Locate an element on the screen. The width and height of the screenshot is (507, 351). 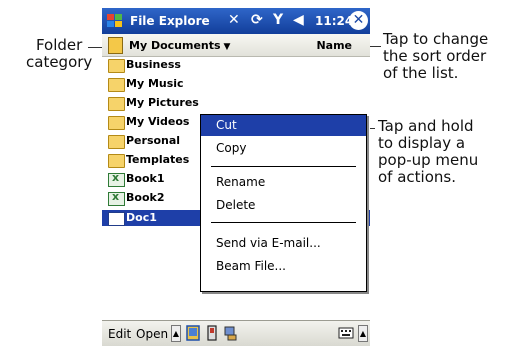
clock-time: 11:24 is located at coordinates (334, 21).